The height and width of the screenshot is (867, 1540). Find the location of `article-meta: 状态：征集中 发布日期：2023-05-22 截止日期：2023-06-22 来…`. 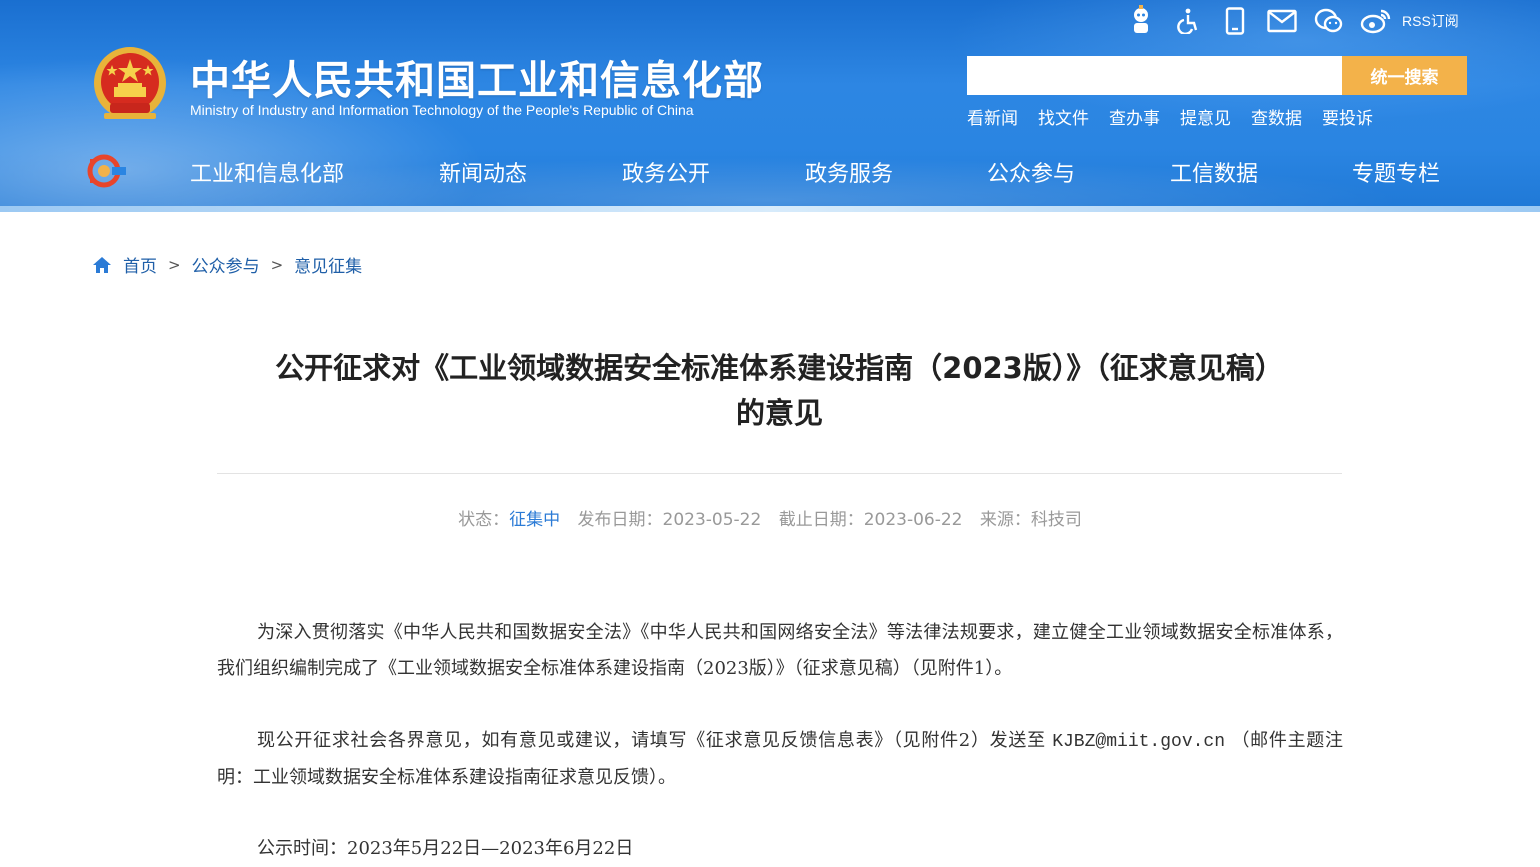

article-meta: 状态：征集中 发布日期：2023-05-22 截止日期：2023-06-22 来… is located at coordinates (770, 517).